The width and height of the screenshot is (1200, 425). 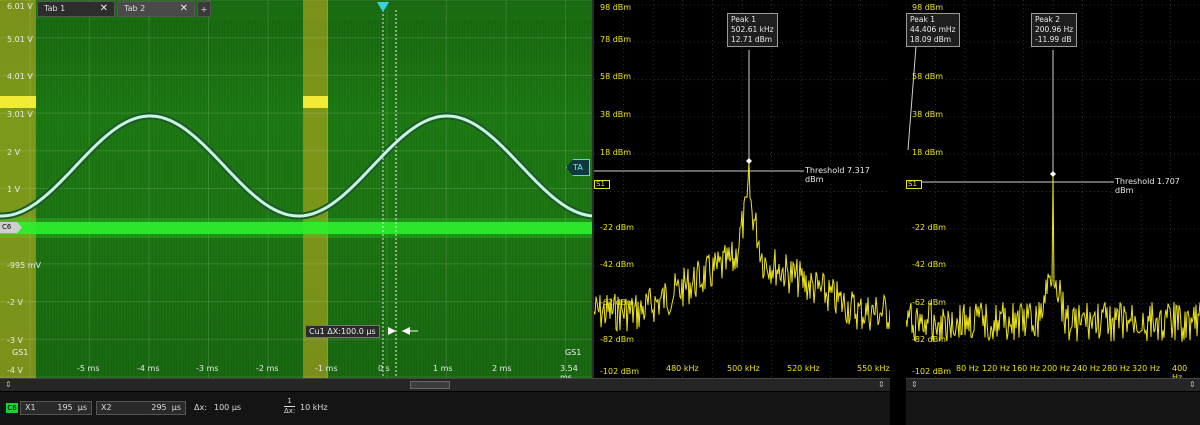 What do you see at coordinates (296, 228) in the screenshot?
I see `channel-trace-glow` at bounding box center [296, 228].